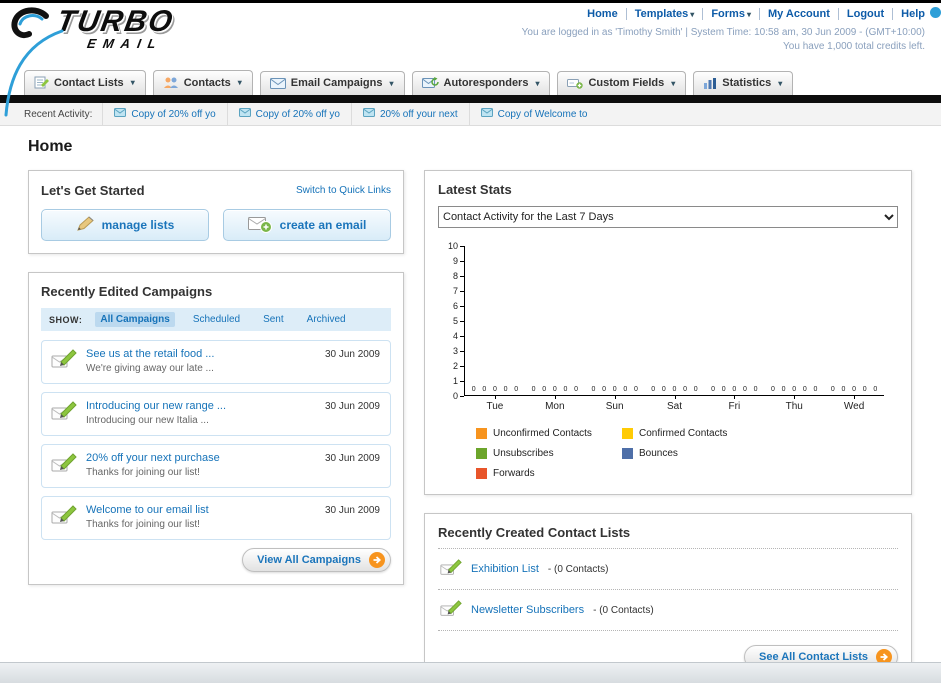 Image resolution: width=941 pixels, height=683 pixels. Describe the element at coordinates (216, 319) in the screenshot. I see `tab-scheduled: Scheduled` at that location.